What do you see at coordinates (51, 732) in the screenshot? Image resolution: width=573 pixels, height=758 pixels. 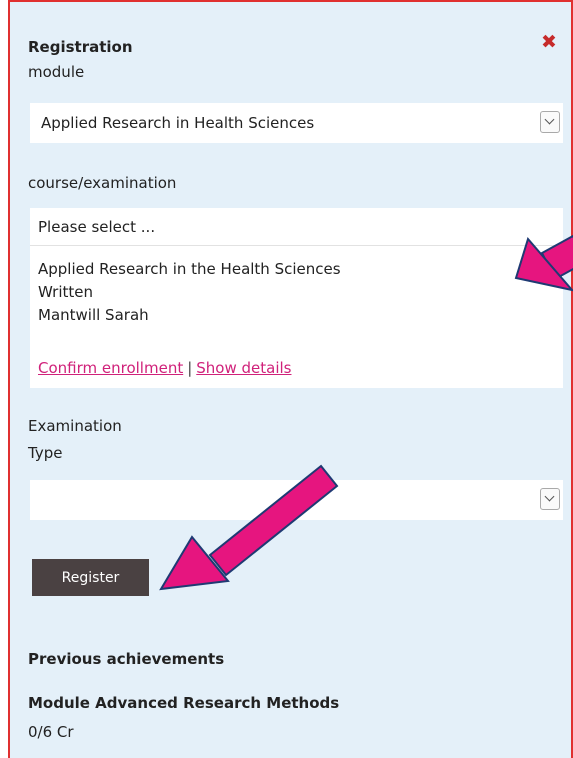 I see `previous-module-credits: 0/6 Cr` at bounding box center [51, 732].